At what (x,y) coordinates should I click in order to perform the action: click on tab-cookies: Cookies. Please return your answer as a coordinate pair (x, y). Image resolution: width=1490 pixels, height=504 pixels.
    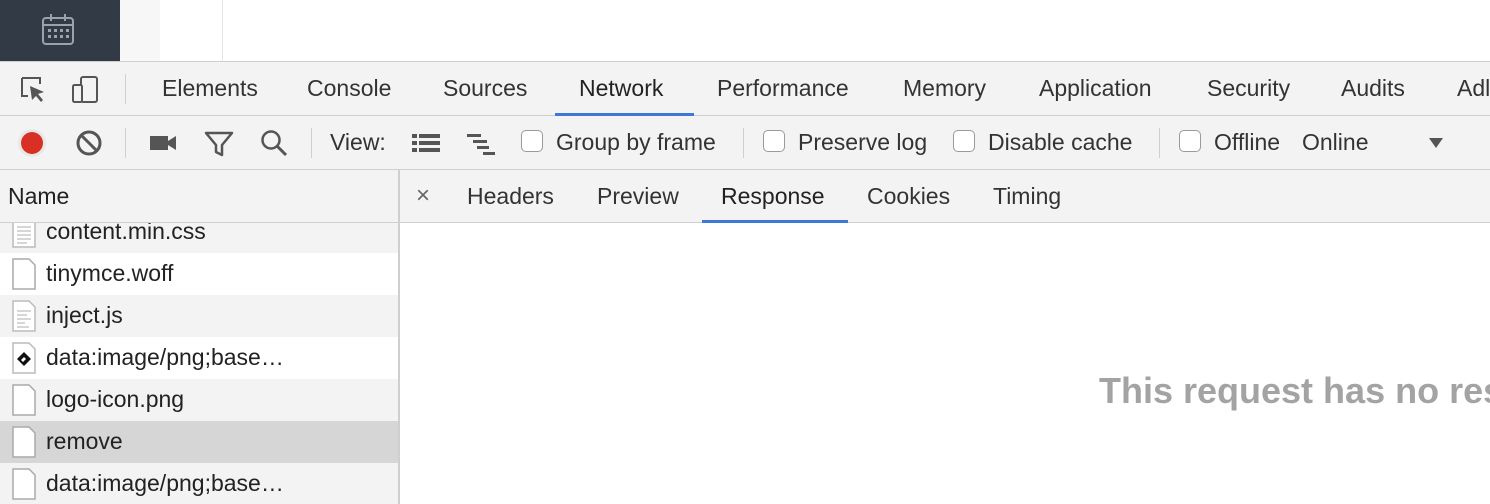
    Looking at the image, I should click on (908, 196).